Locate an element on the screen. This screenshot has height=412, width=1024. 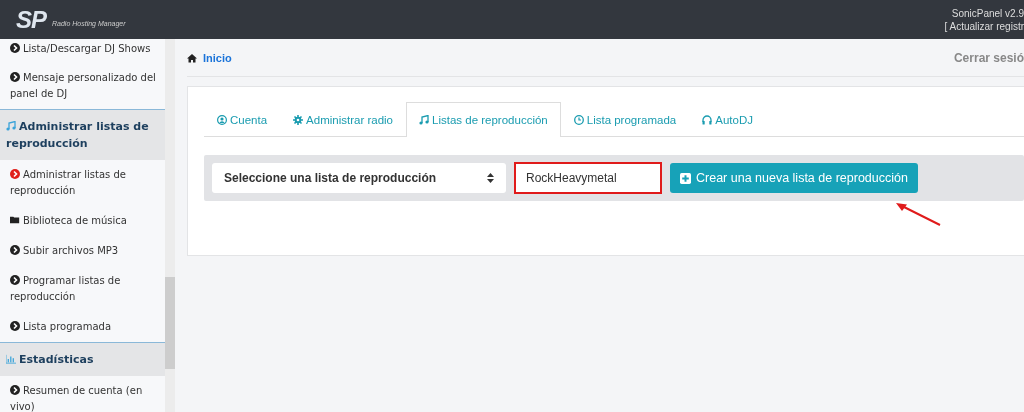
playlist-select: Seleccione una lista de reproducción is located at coordinates (359, 178).